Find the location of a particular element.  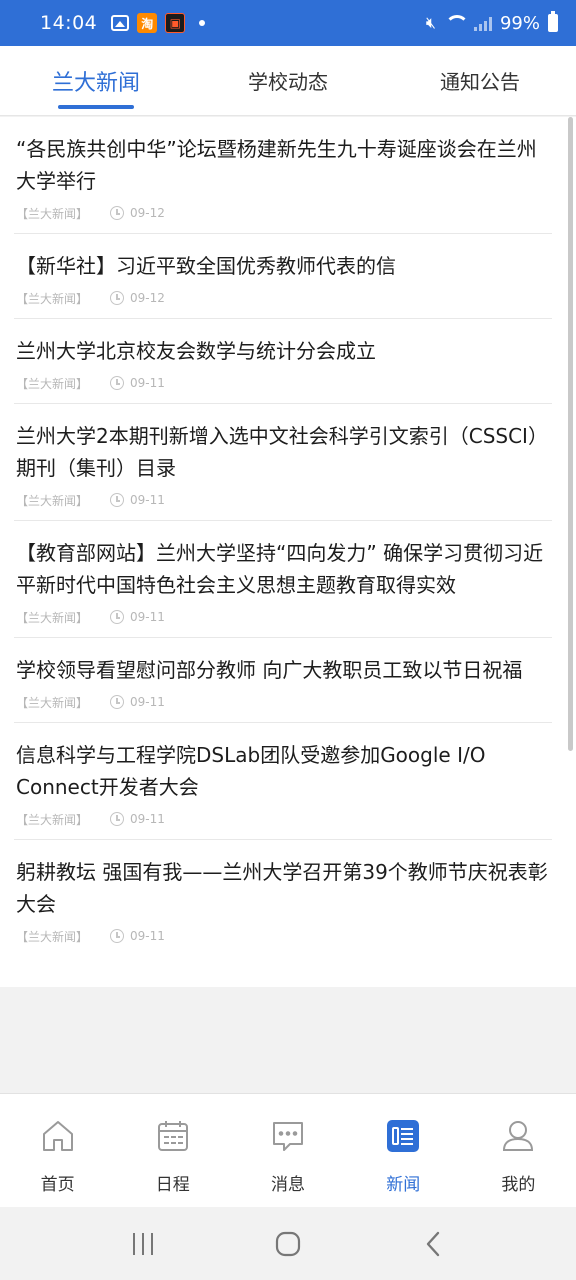

home-circle-icon is located at coordinates (288, 1243).